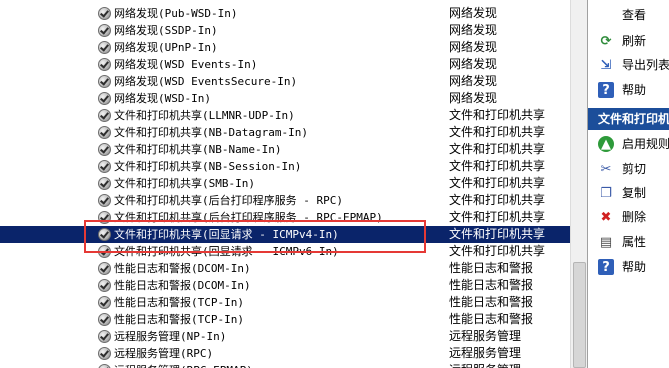  I want to click on scrollbar-thumb, so click(579, 315).